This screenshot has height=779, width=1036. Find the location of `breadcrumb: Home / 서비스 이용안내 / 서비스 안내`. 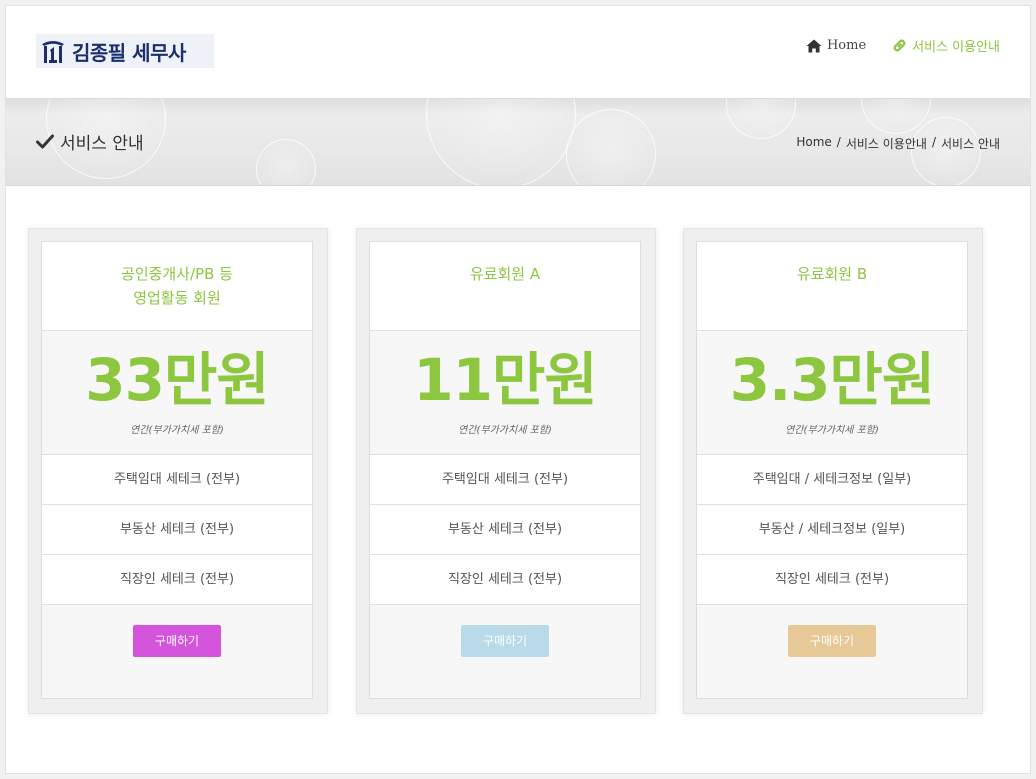

breadcrumb: Home / 서비스 이용안내 / 서비스 안내 is located at coordinates (898, 143).